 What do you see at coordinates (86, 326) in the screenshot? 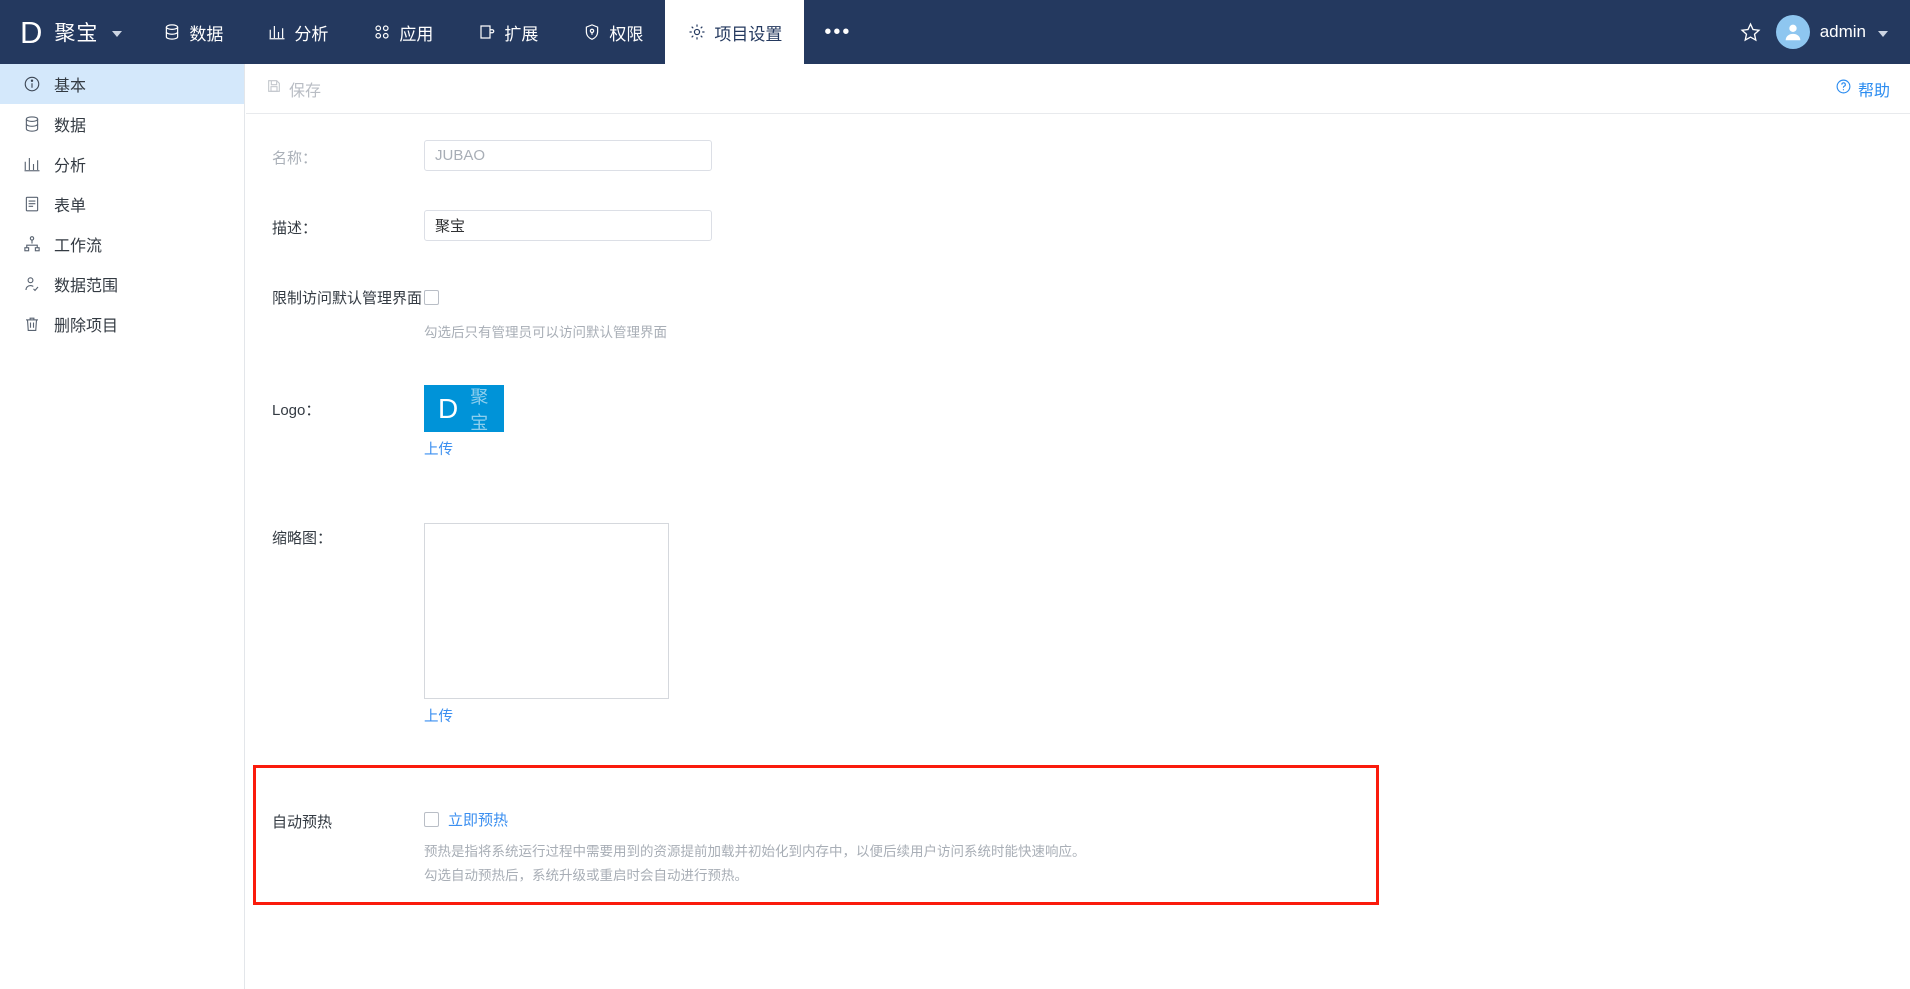
I see `sidebar-item-label: 删除项目` at bounding box center [86, 326].